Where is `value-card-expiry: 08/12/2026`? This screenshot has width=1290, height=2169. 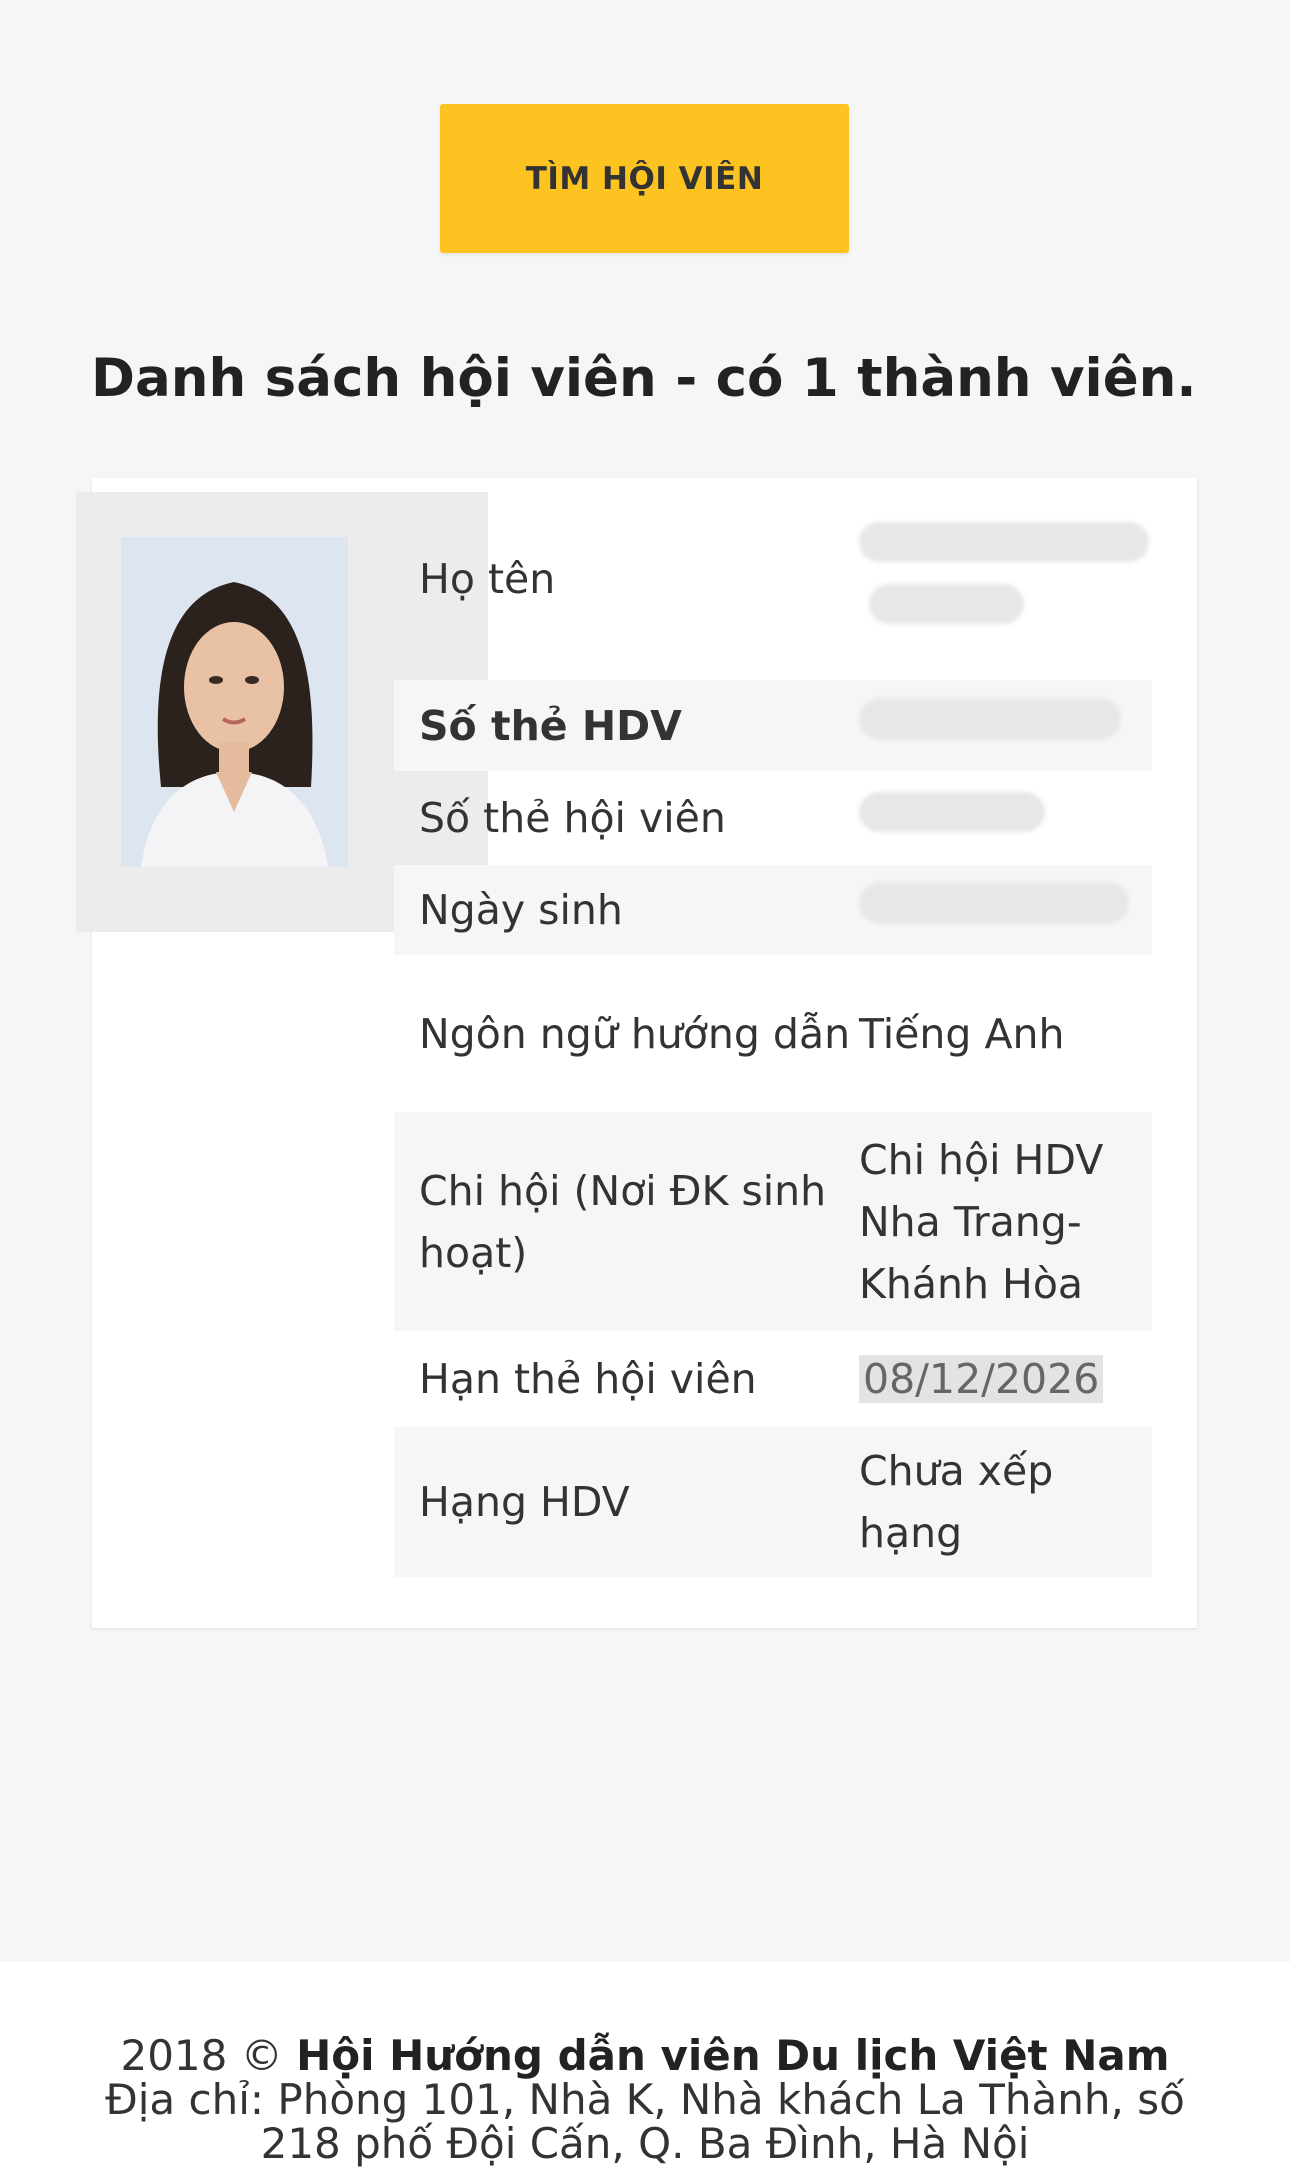
value-card-expiry: 08/12/2026 is located at coordinates (1005, 1379).